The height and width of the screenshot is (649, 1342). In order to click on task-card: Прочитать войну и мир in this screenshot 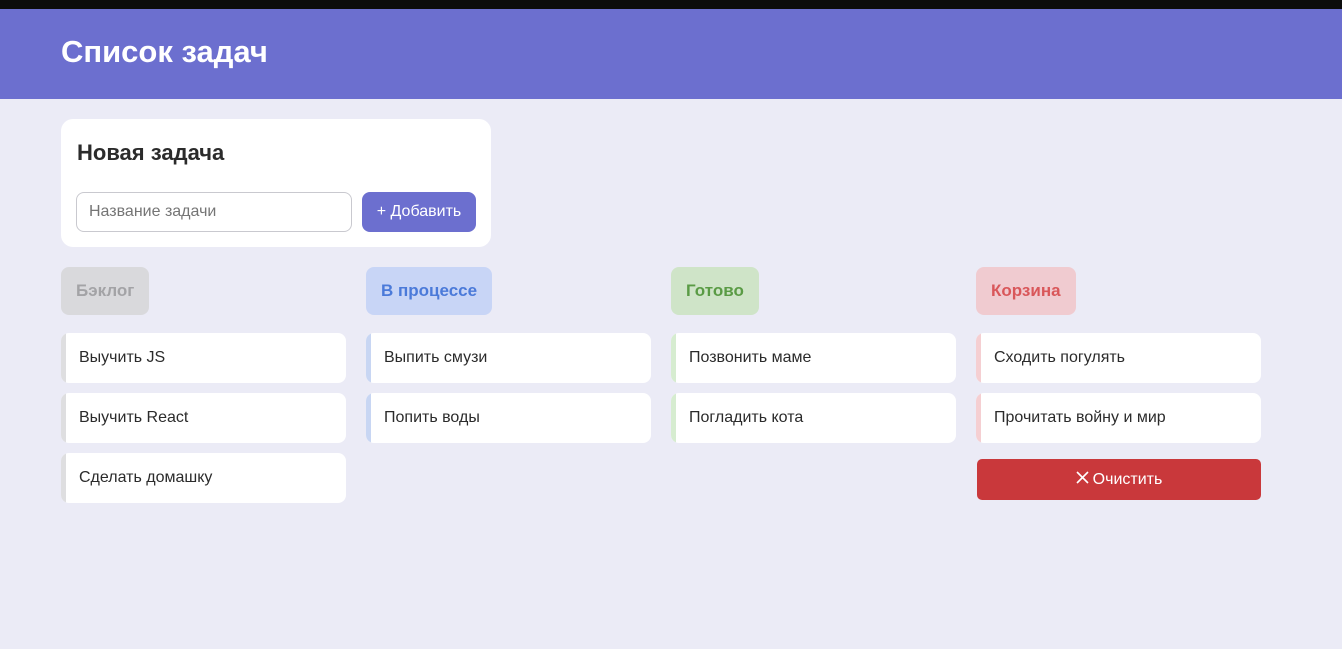, I will do `click(1118, 418)`.